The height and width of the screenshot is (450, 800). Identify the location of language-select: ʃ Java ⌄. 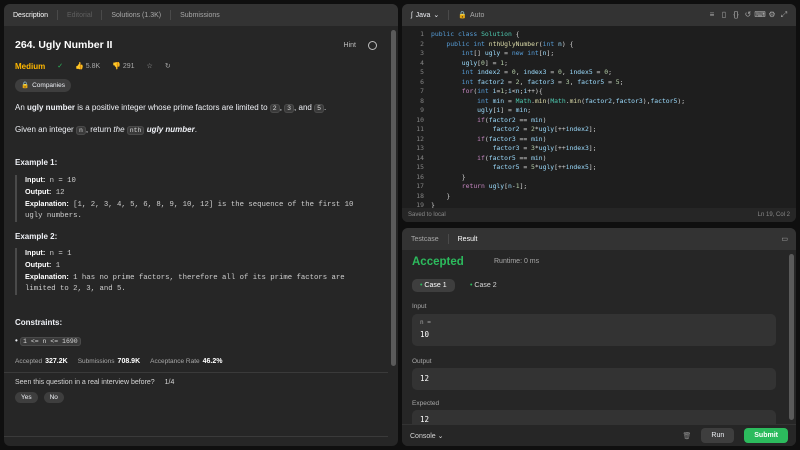
(425, 15).